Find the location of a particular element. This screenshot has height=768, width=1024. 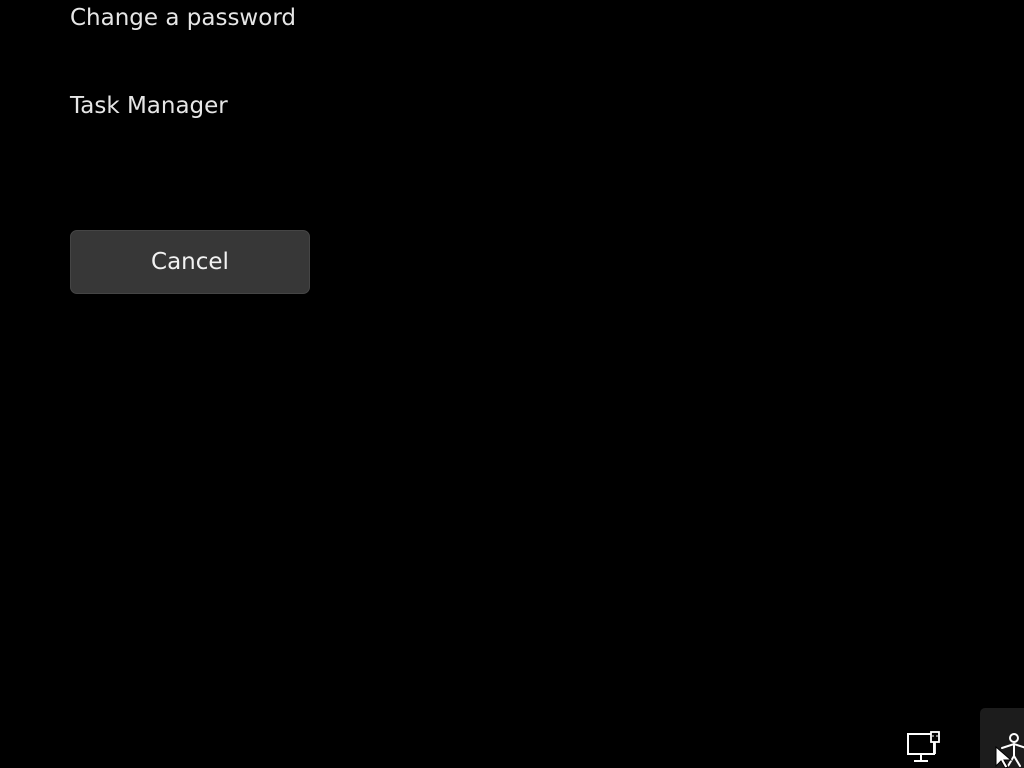

accessibility-icon is located at coordinates (1002, 738).